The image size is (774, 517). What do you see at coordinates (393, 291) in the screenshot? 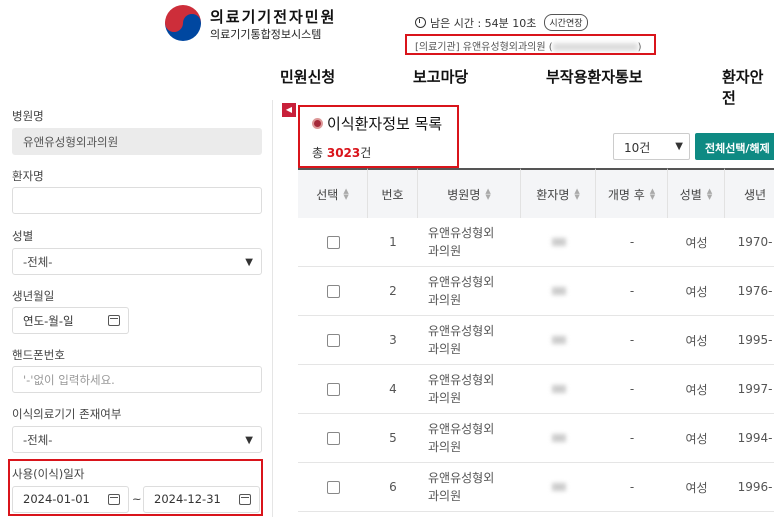
I see `row-number: 2` at bounding box center [393, 291].